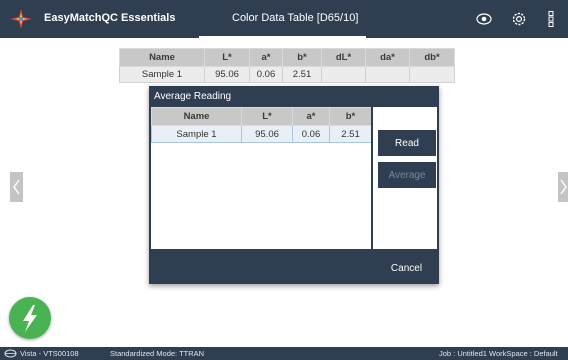 The image size is (568, 360). I want to click on reading-table: Name L* a* b* Sample 1 95.06 0.06 2.51, so click(261, 125).